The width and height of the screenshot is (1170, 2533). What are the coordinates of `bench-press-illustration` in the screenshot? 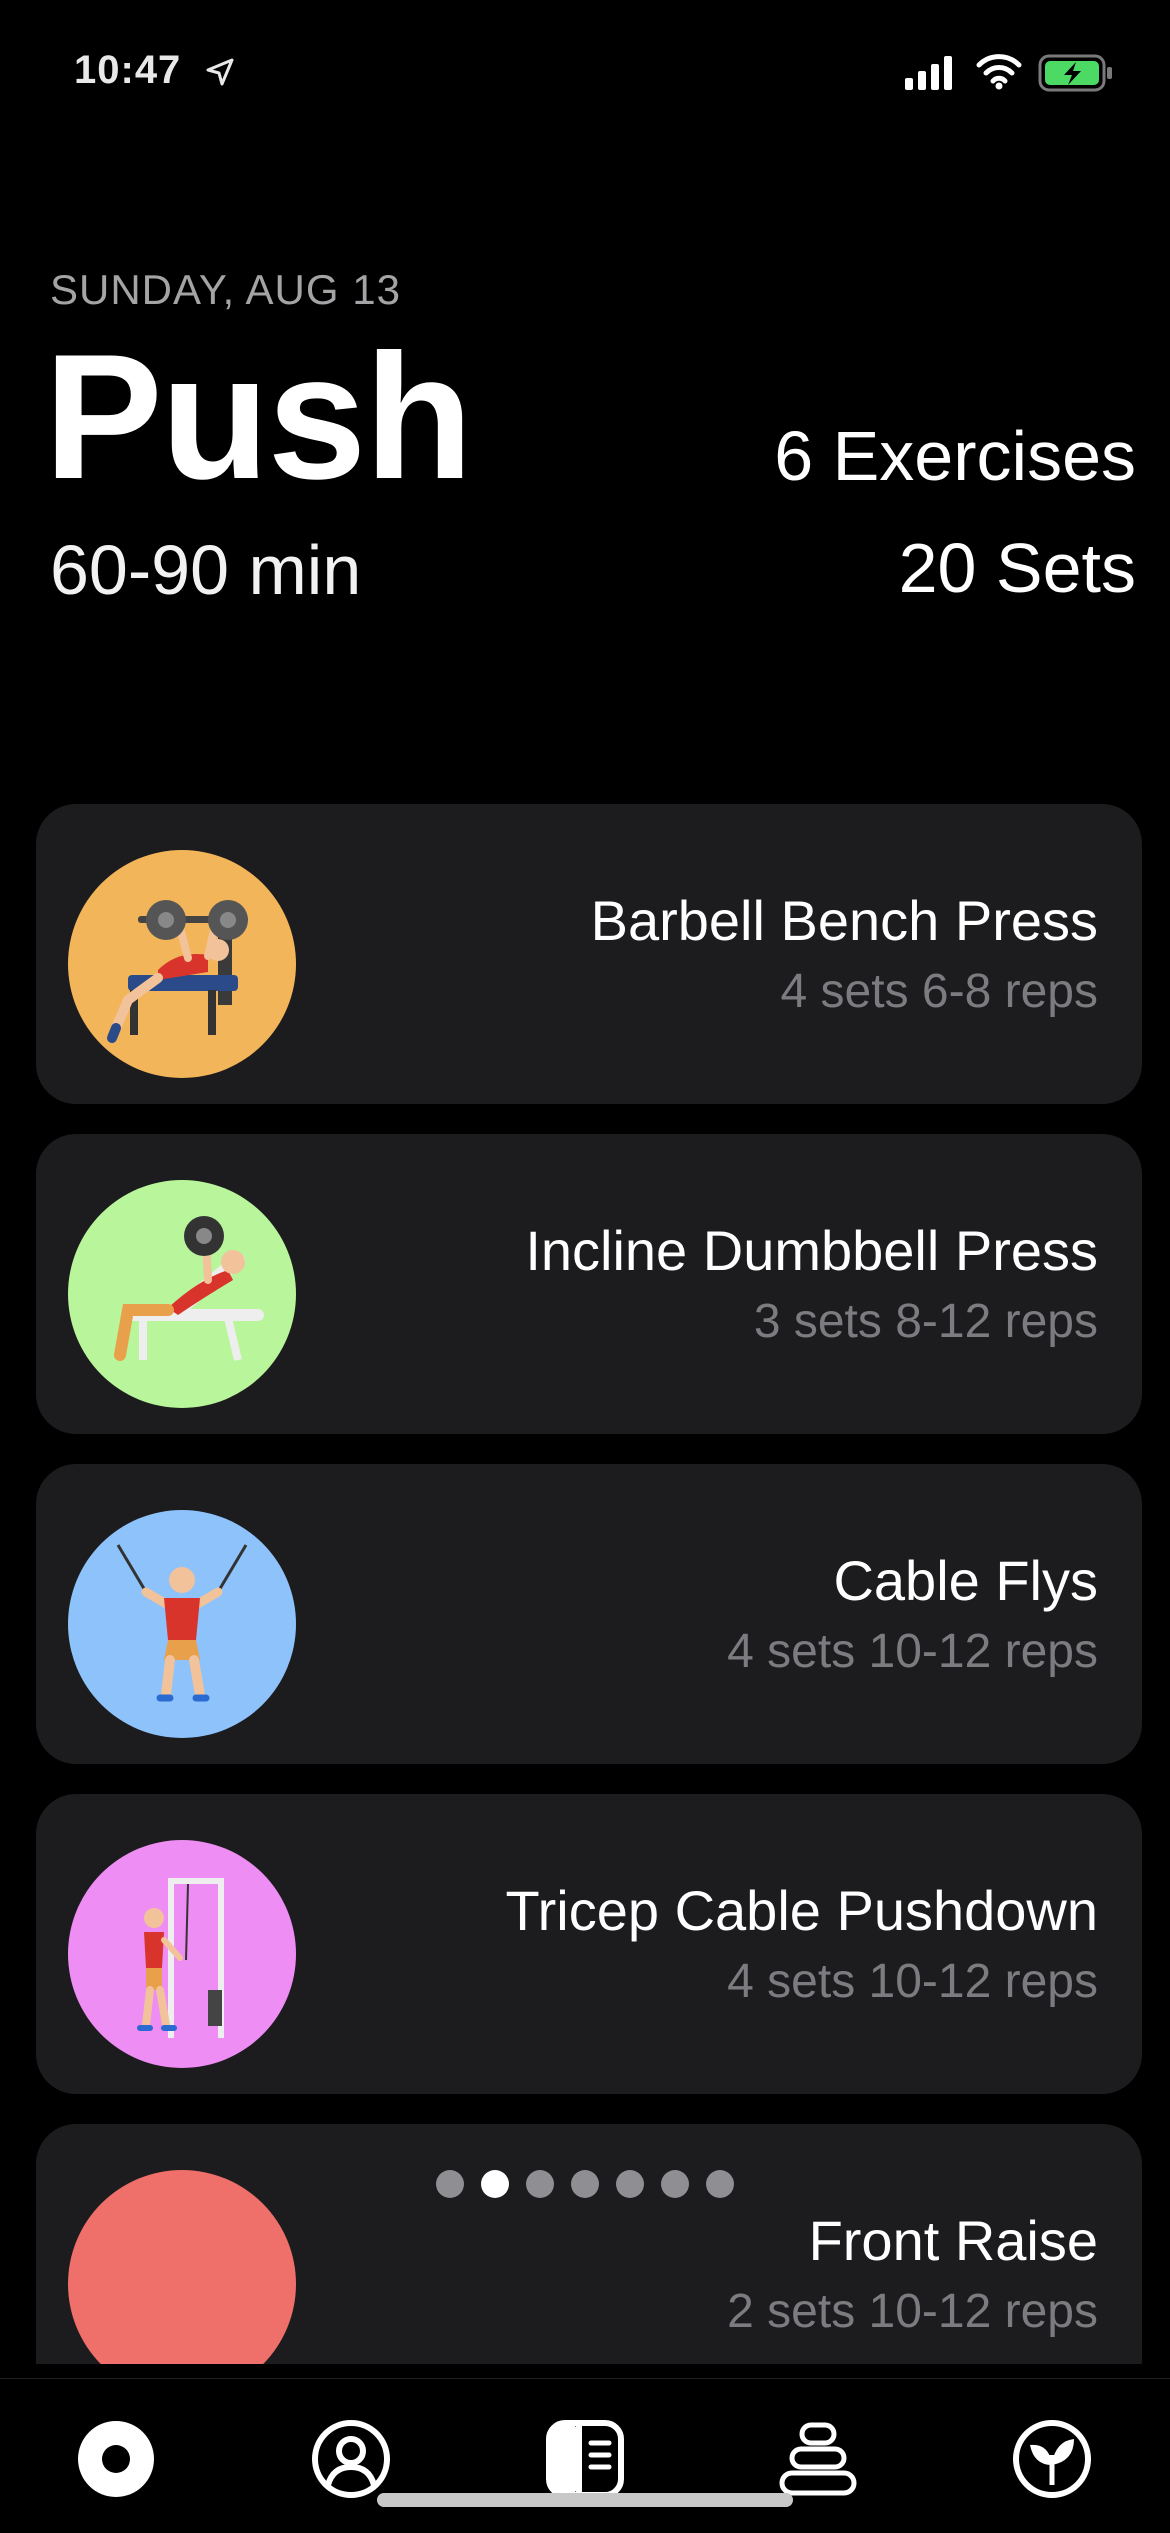 It's located at (182, 964).